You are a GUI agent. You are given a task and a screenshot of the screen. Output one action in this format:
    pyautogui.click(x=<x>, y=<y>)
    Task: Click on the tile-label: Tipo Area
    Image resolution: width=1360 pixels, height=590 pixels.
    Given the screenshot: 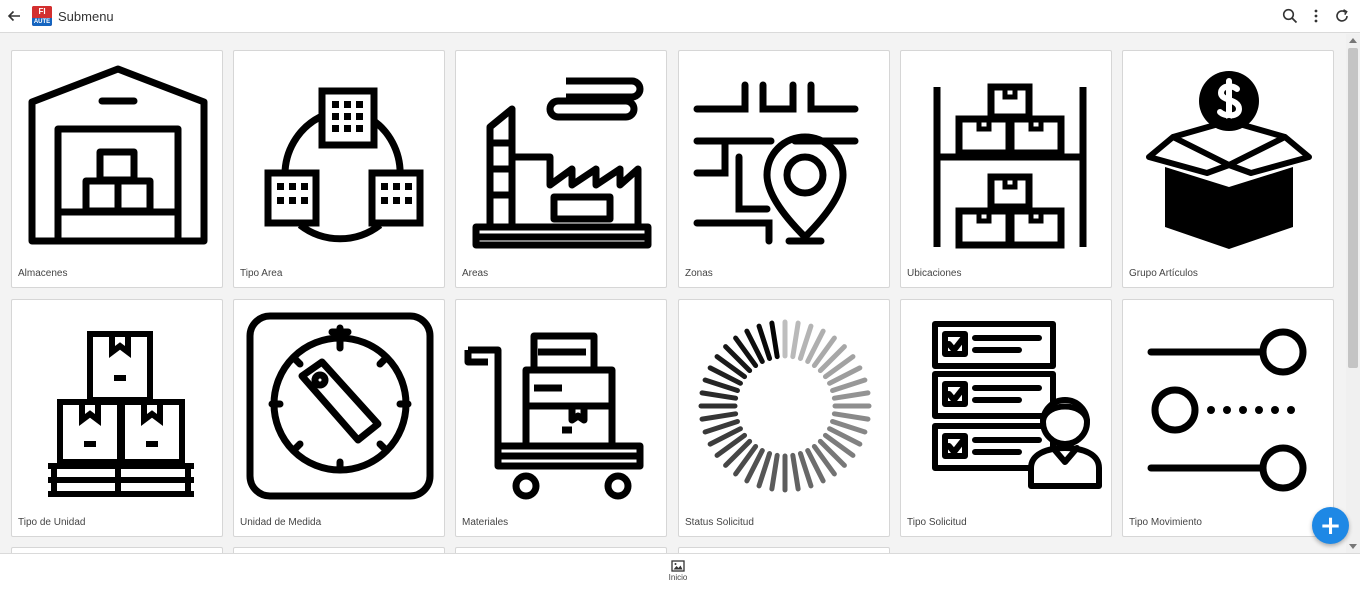 What is the action you would take?
    pyautogui.click(x=261, y=273)
    